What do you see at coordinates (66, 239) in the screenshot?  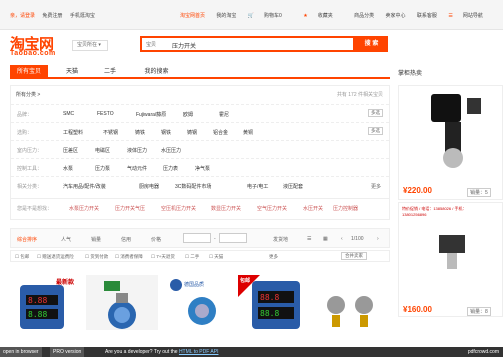 I see `sort-popularity: 人气` at bounding box center [66, 239].